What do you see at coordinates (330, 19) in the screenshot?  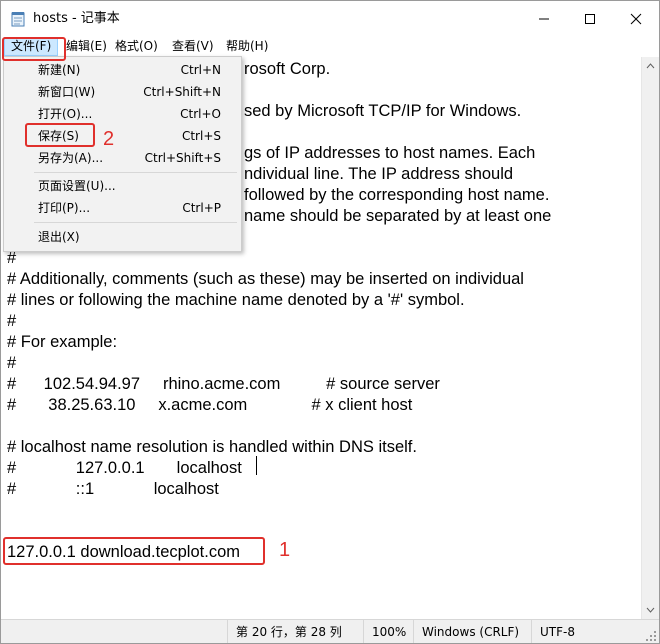 I see `title-bar: hosts - 记事本` at bounding box center [330, 19].